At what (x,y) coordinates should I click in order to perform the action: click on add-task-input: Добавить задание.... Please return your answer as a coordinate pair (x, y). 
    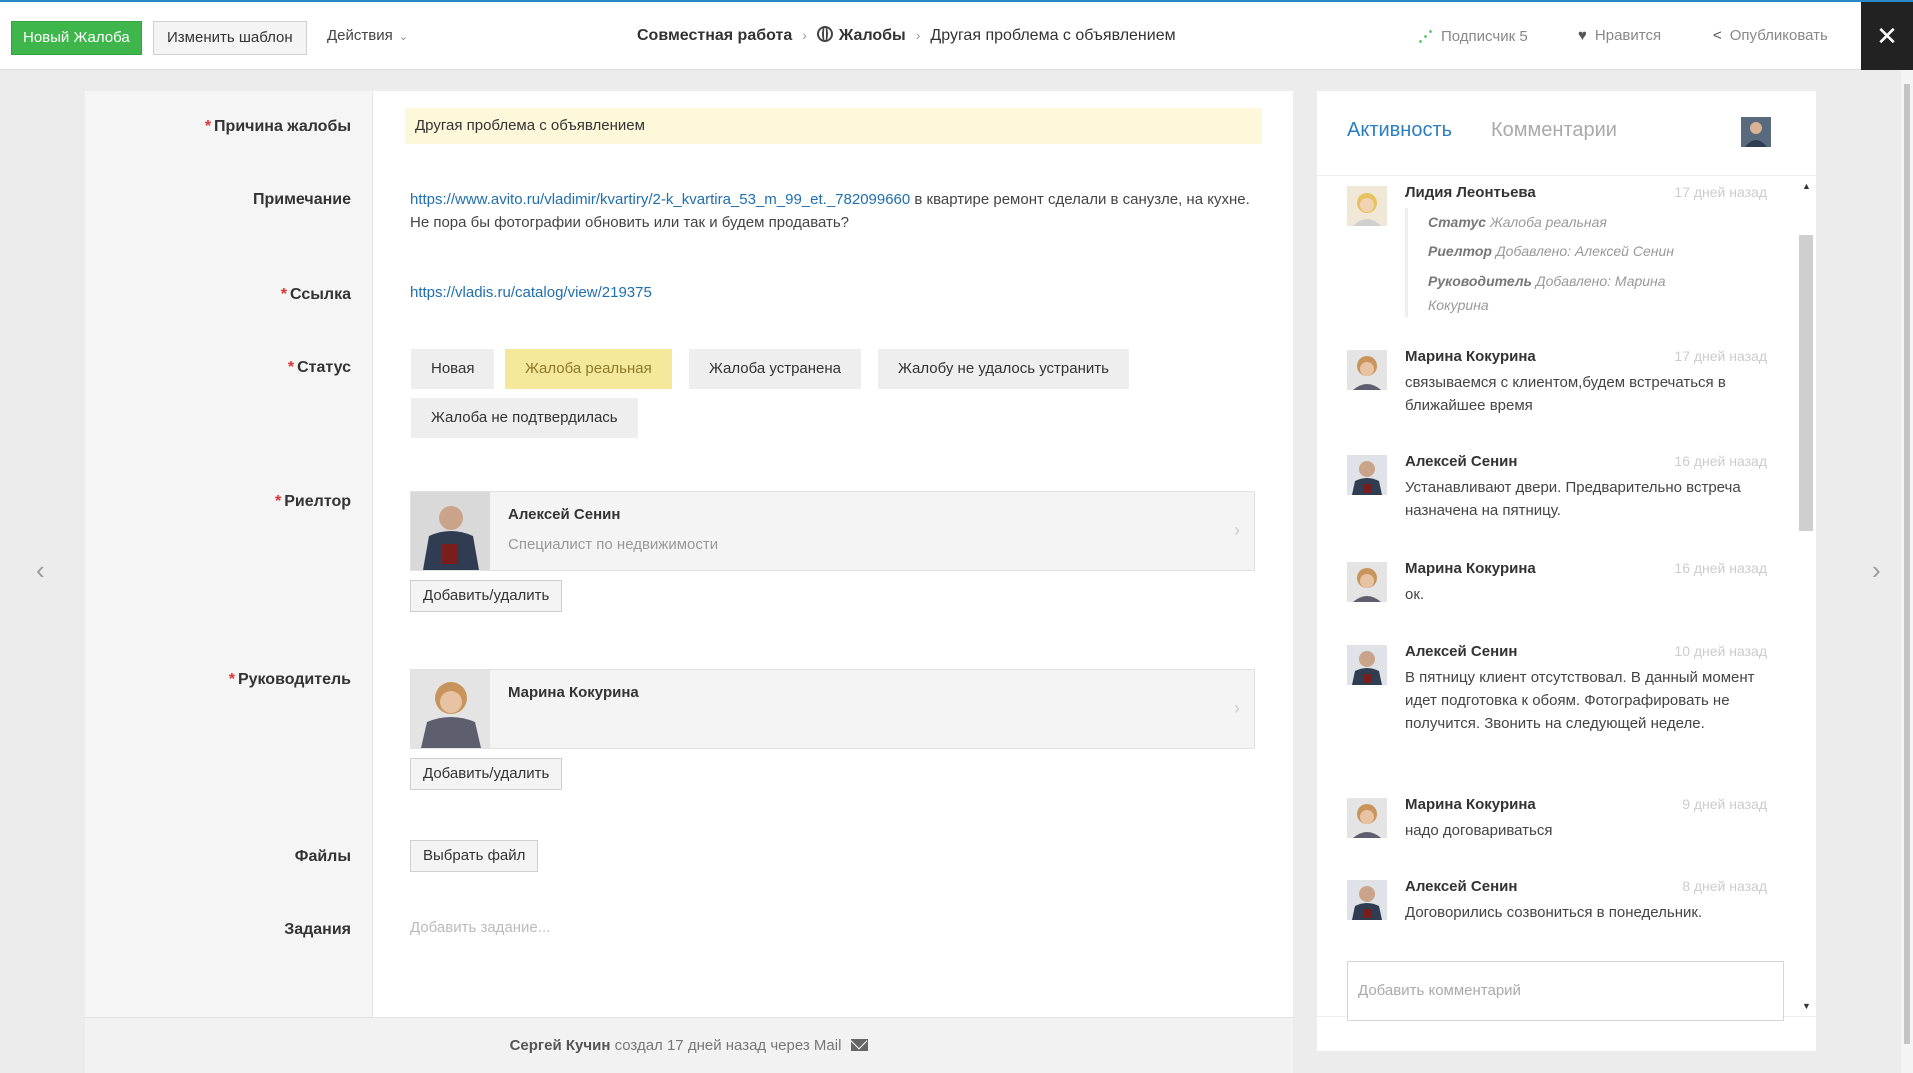
    Looking at the image, I should click on (480, 927).